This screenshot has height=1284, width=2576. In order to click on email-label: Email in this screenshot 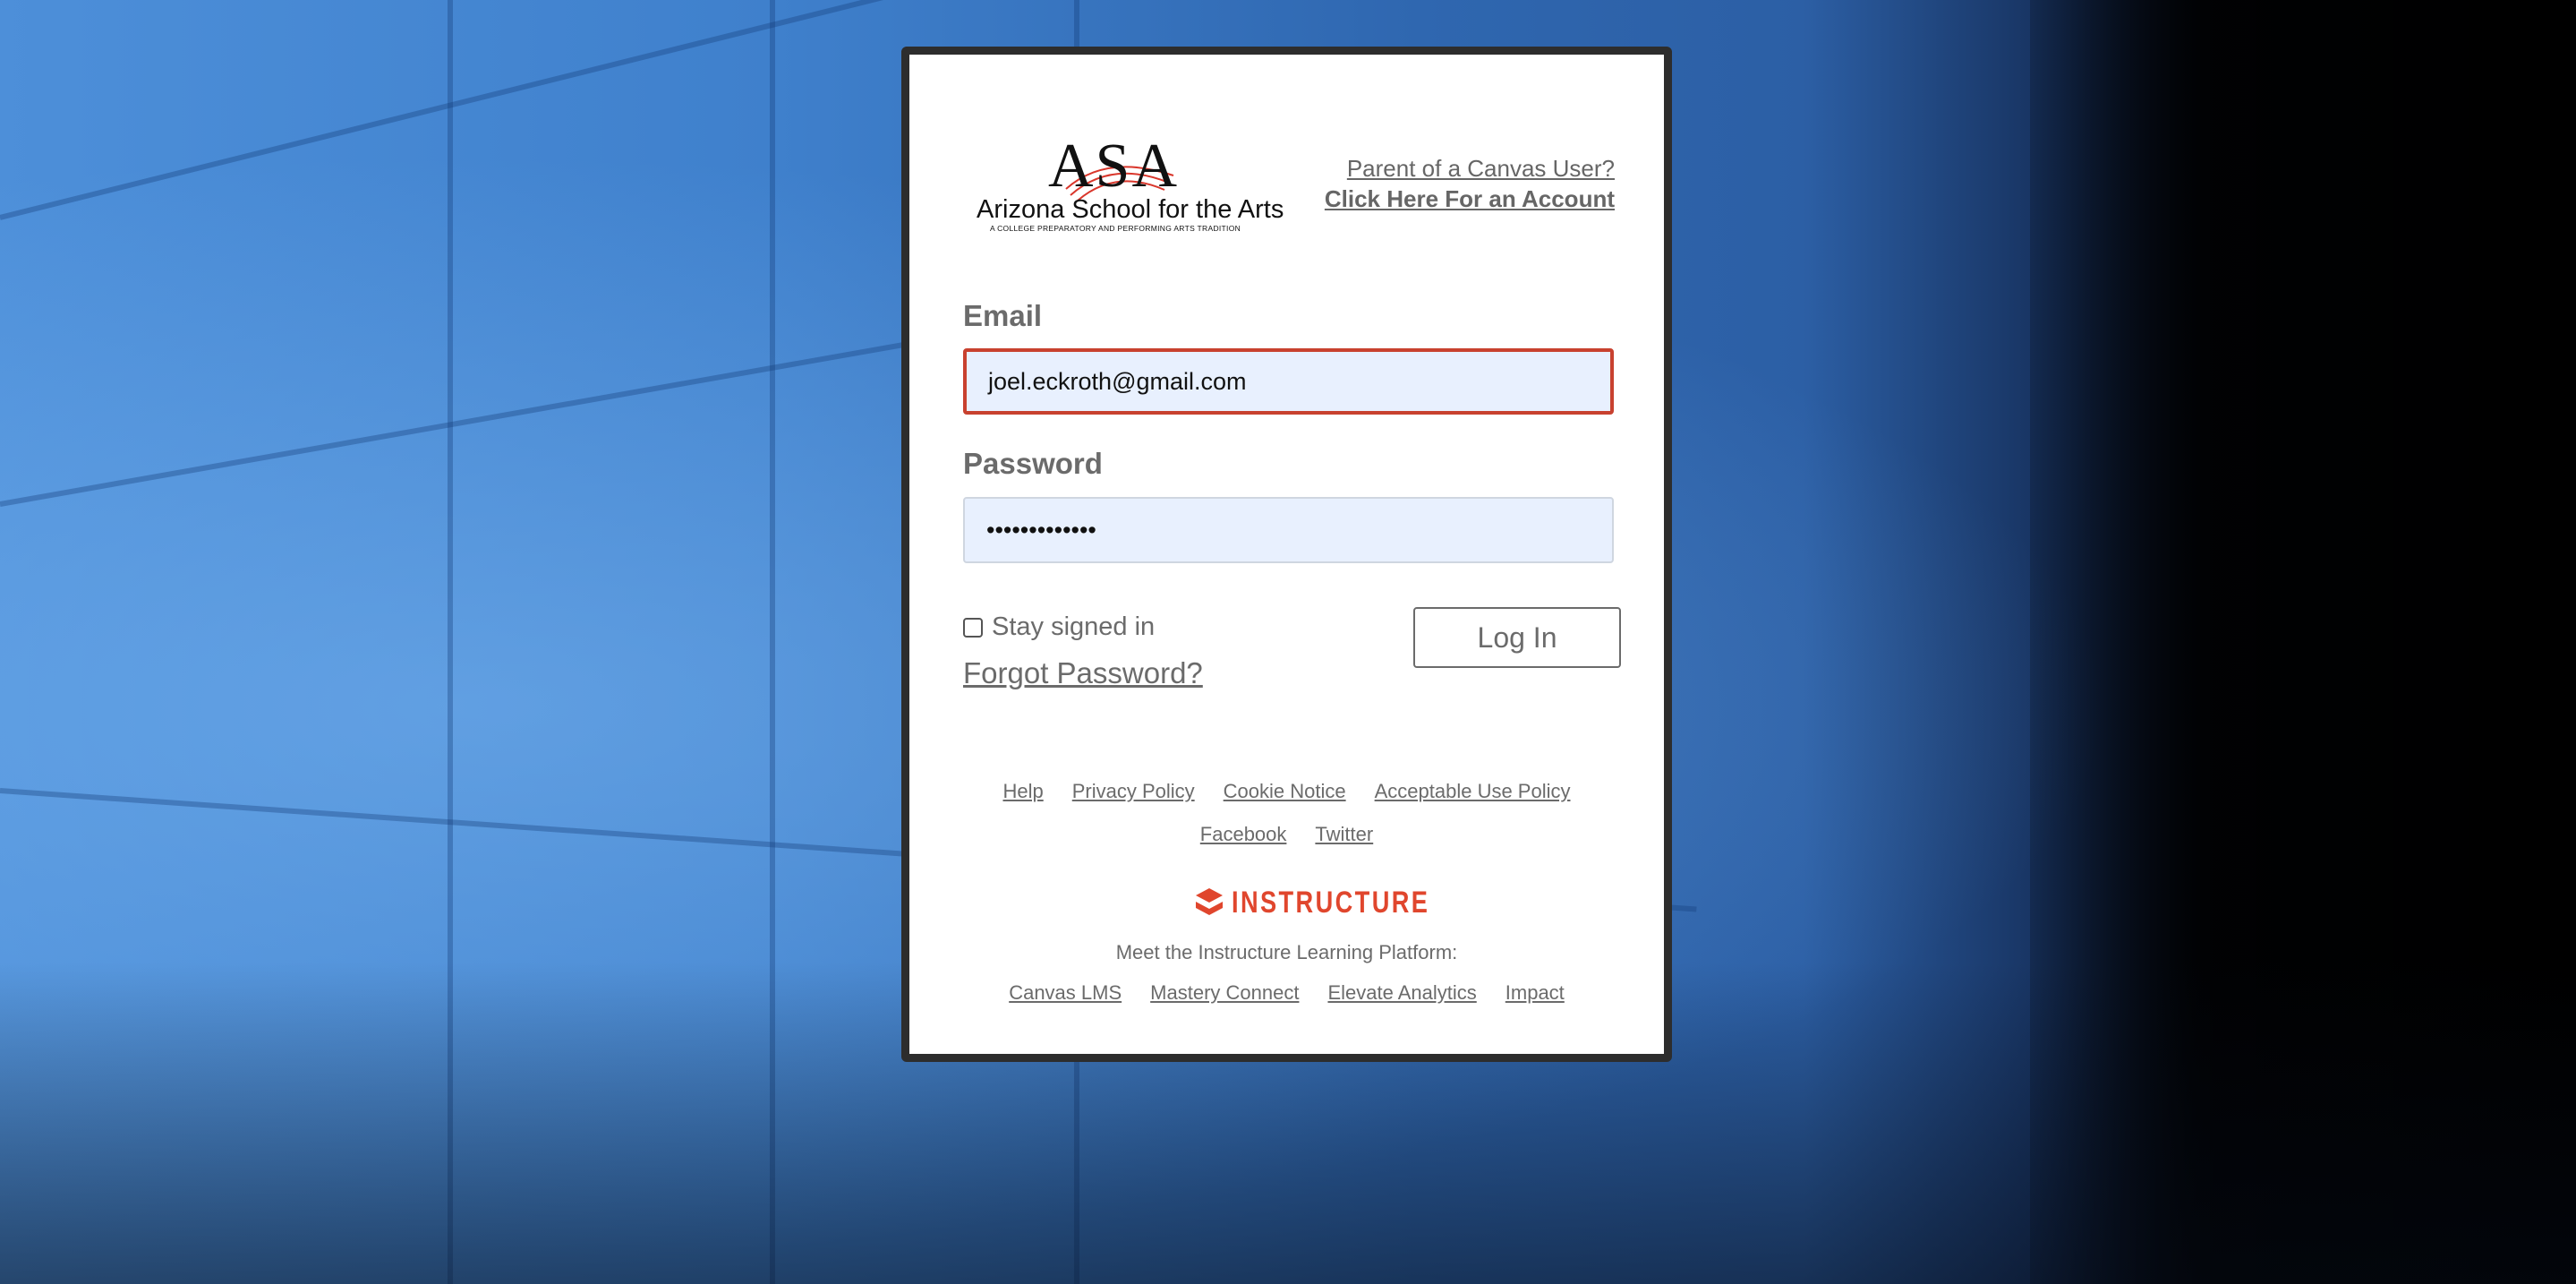, I will do `click(1003, 315)`.